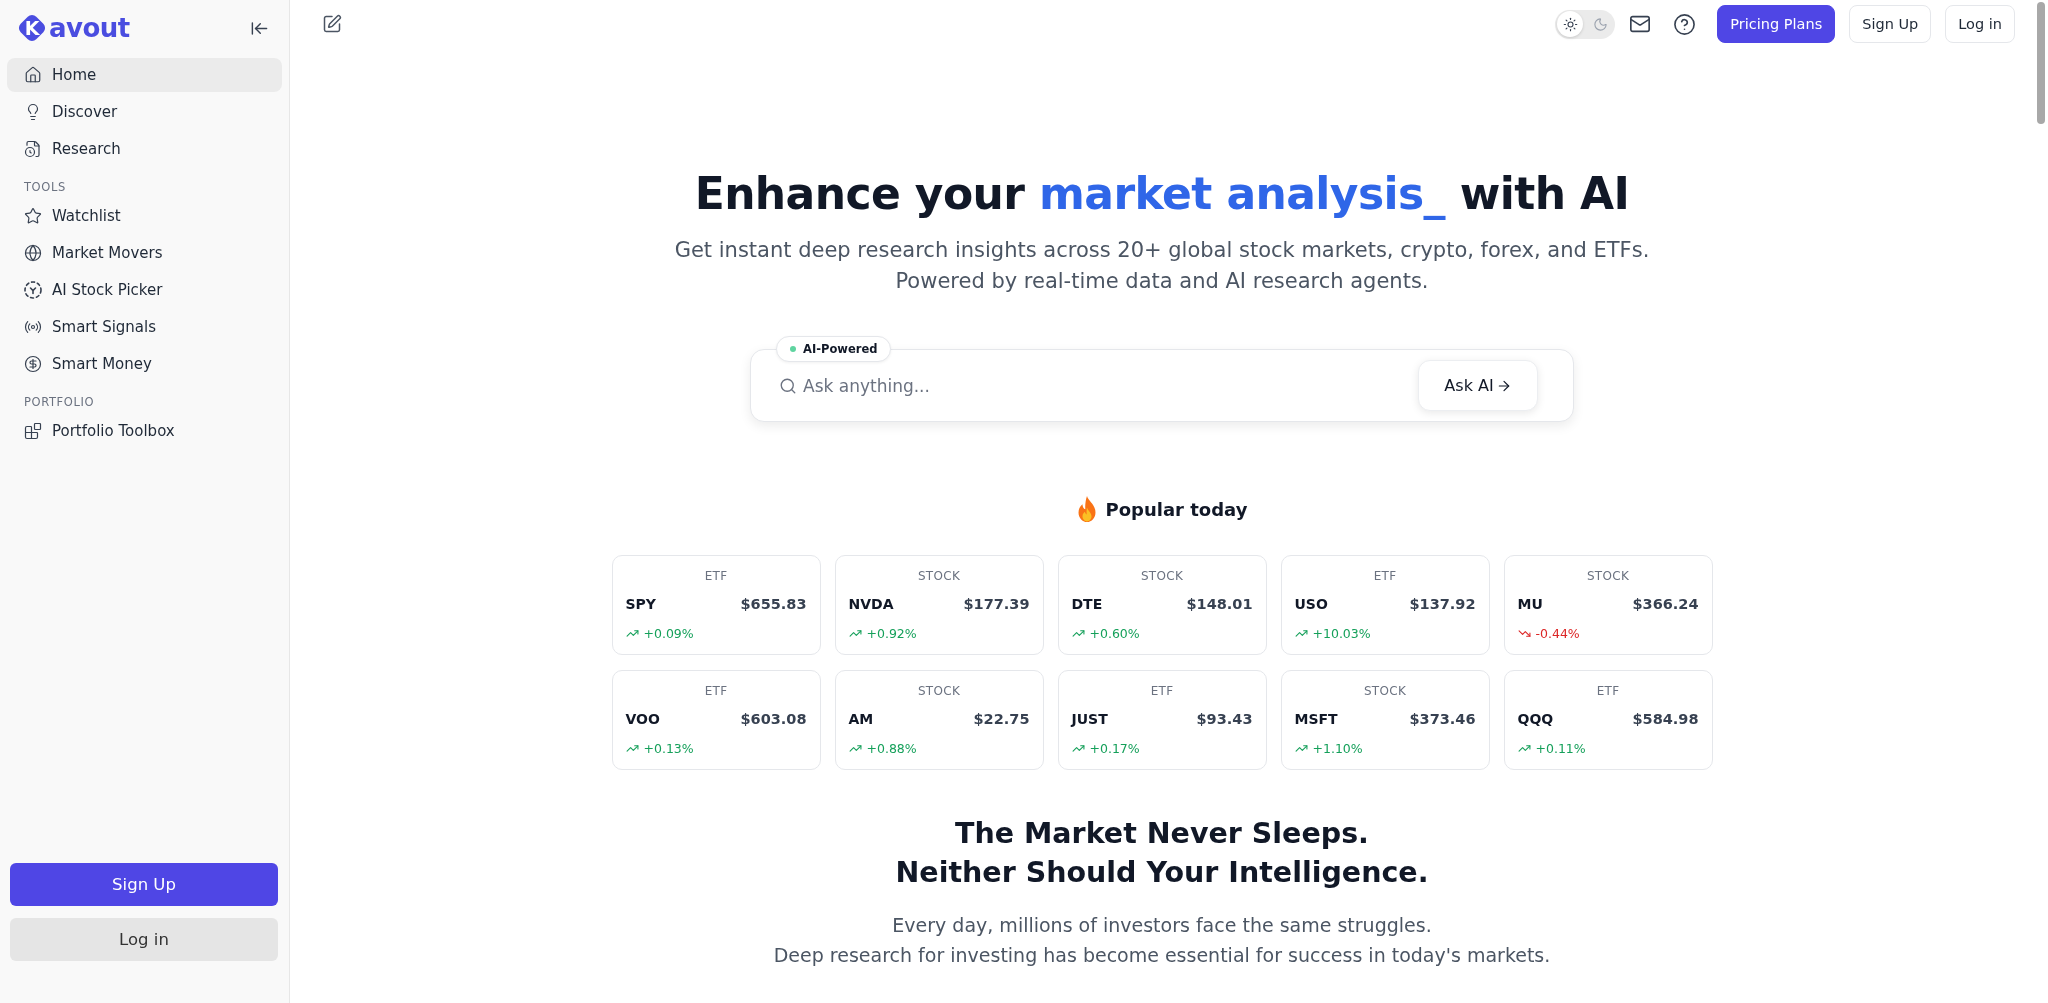 The height and width of the screenshot is (1003, 2048). What do you see at coordinates (33, 75) in the screenshot?
I see `house-icon` at bounding box center [33, 75].